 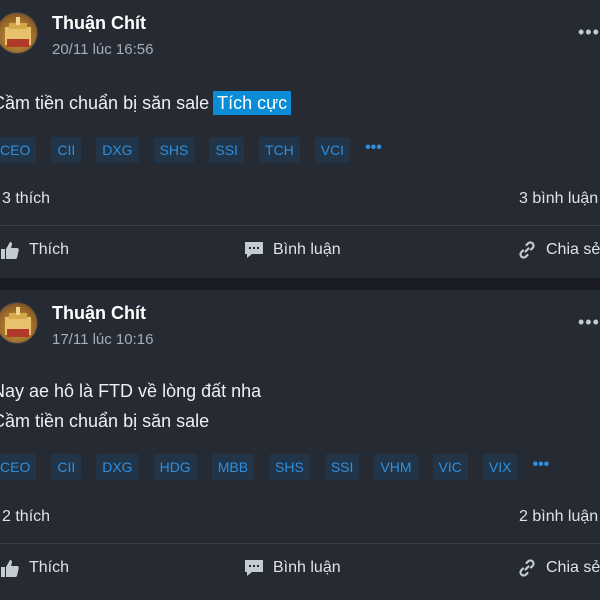 I want to click on post-content: Cầm tiền chuẩn bị săn sale Tích cực, so click(x=146, y=103).